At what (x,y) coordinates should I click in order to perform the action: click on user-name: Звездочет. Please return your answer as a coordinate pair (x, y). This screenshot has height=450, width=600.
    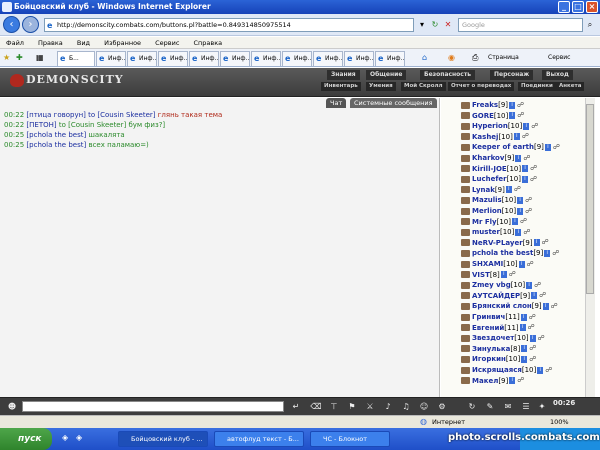
    Looking at the image, I should click on (493, 338).